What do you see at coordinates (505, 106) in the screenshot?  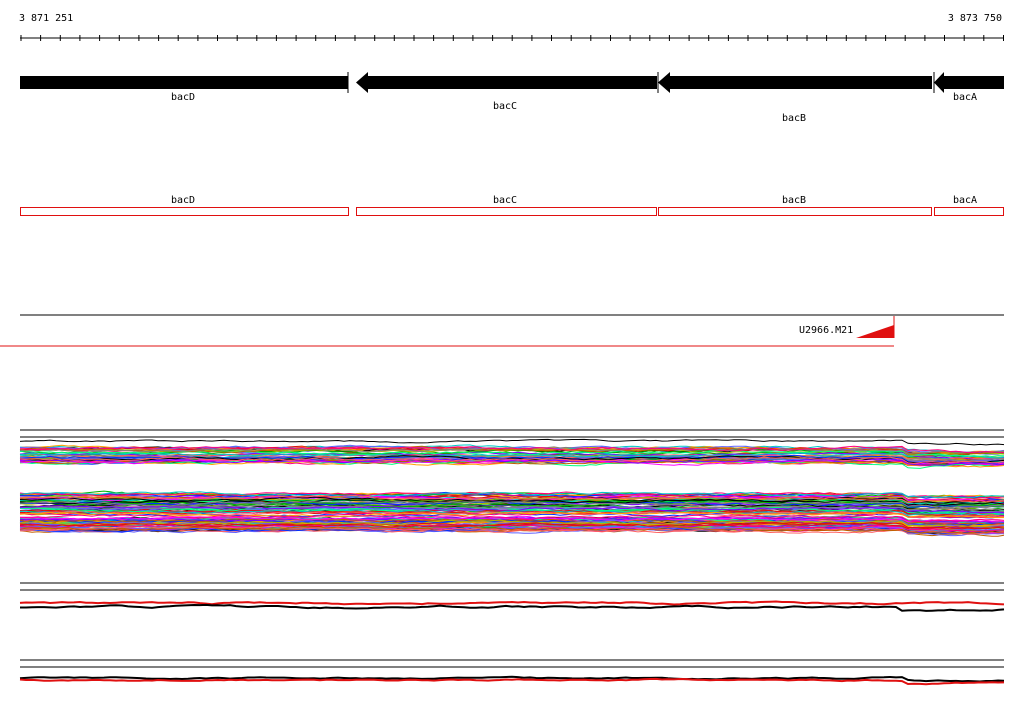 I see `gene-label-bacC: bacC` at bounding box center [505, 106].